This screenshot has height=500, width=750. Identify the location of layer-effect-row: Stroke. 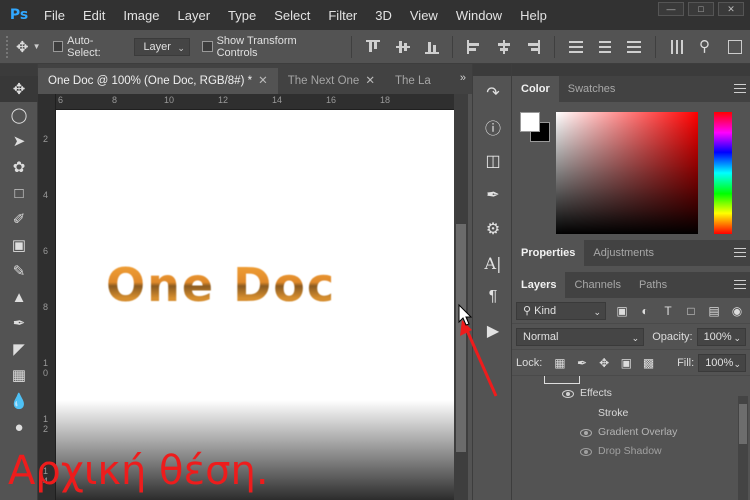
(626, 413).